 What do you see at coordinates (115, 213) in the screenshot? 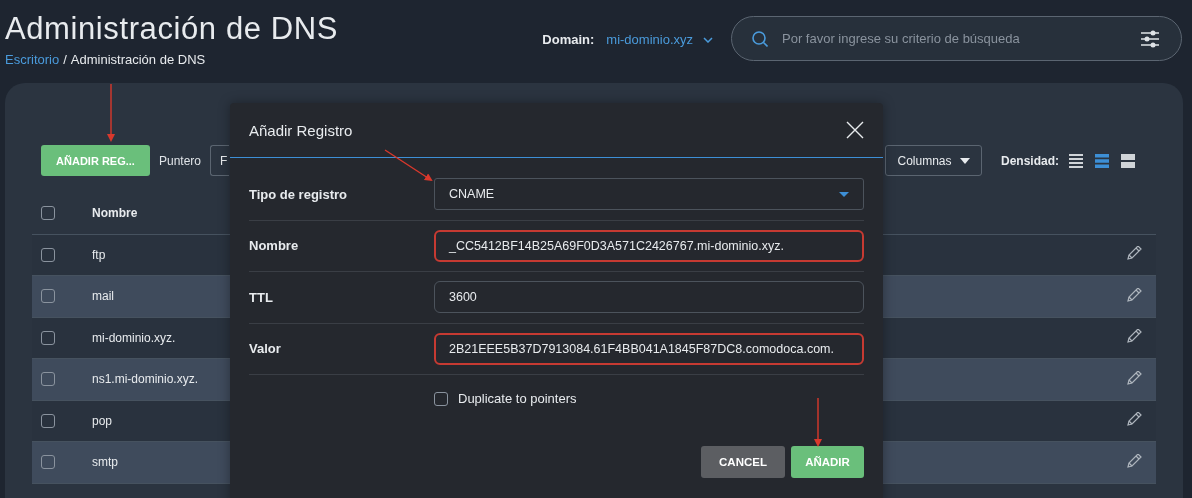
I see `column-header: Nombre` at bounding box center [115, 213].